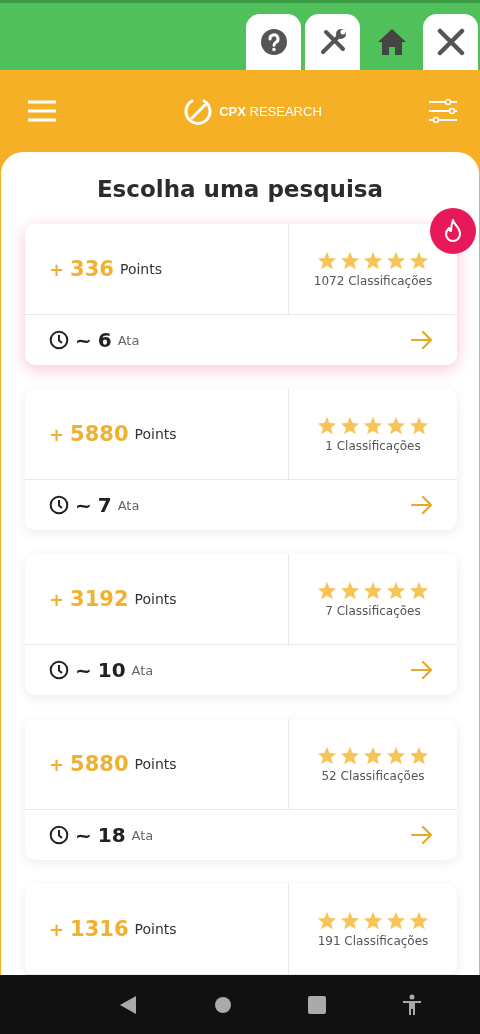 Image resolution: width=480 pixels, height=1034 pixels. I want to click on minutes-value: 10, so click(111, 670).